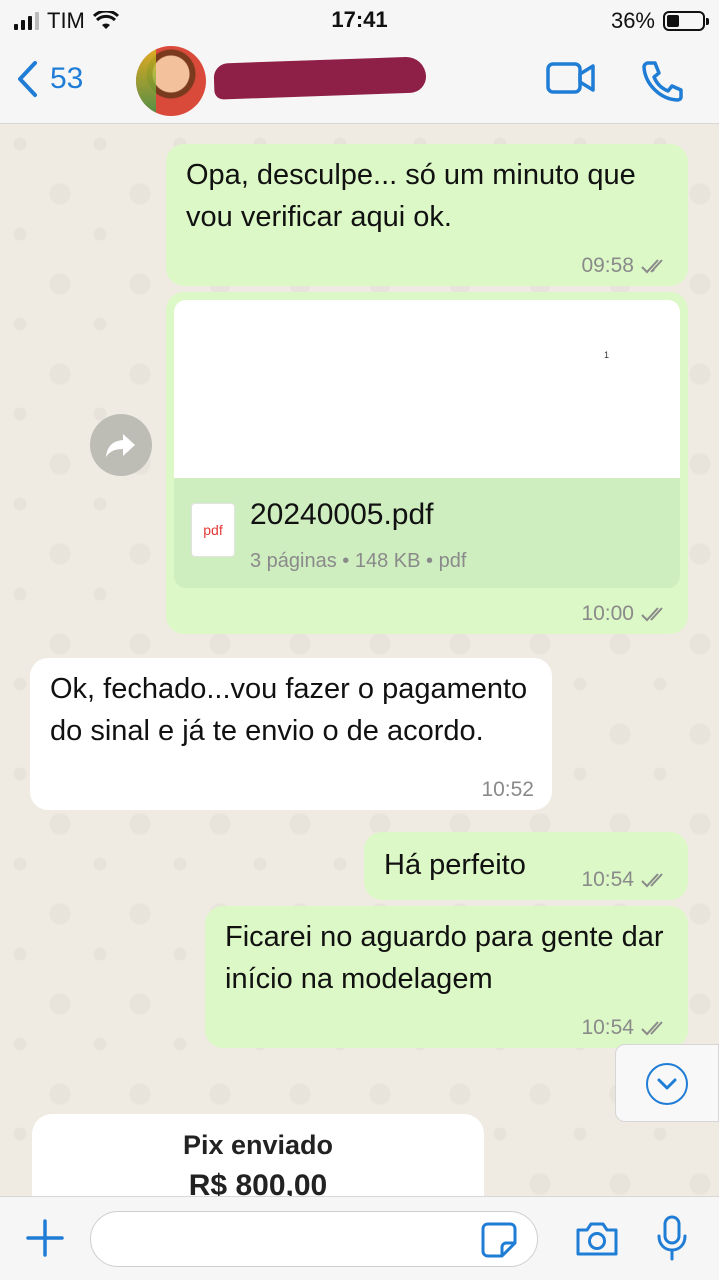 Image resolution: width=719 pixels, height=1280 pixels. I want to click on redacted-contact-name, so click(320, 78).